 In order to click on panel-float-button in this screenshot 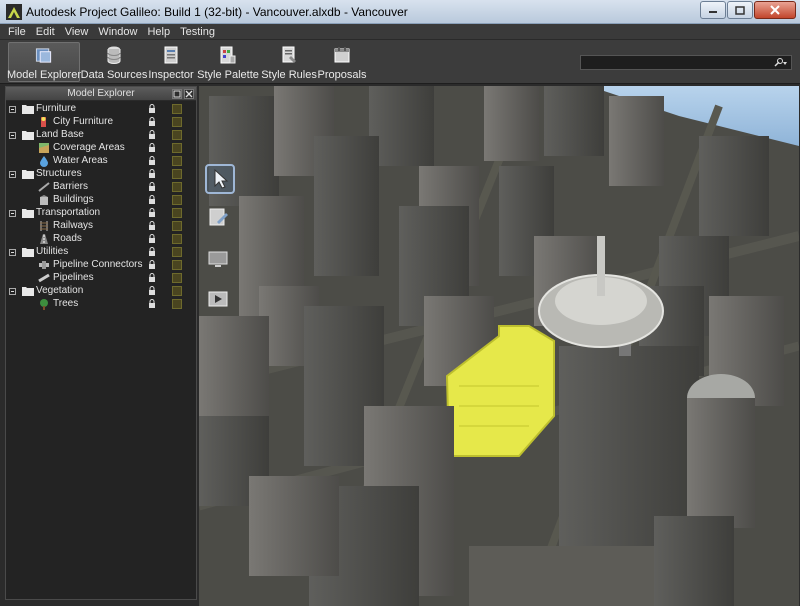, I will do `click(177, 94)`.